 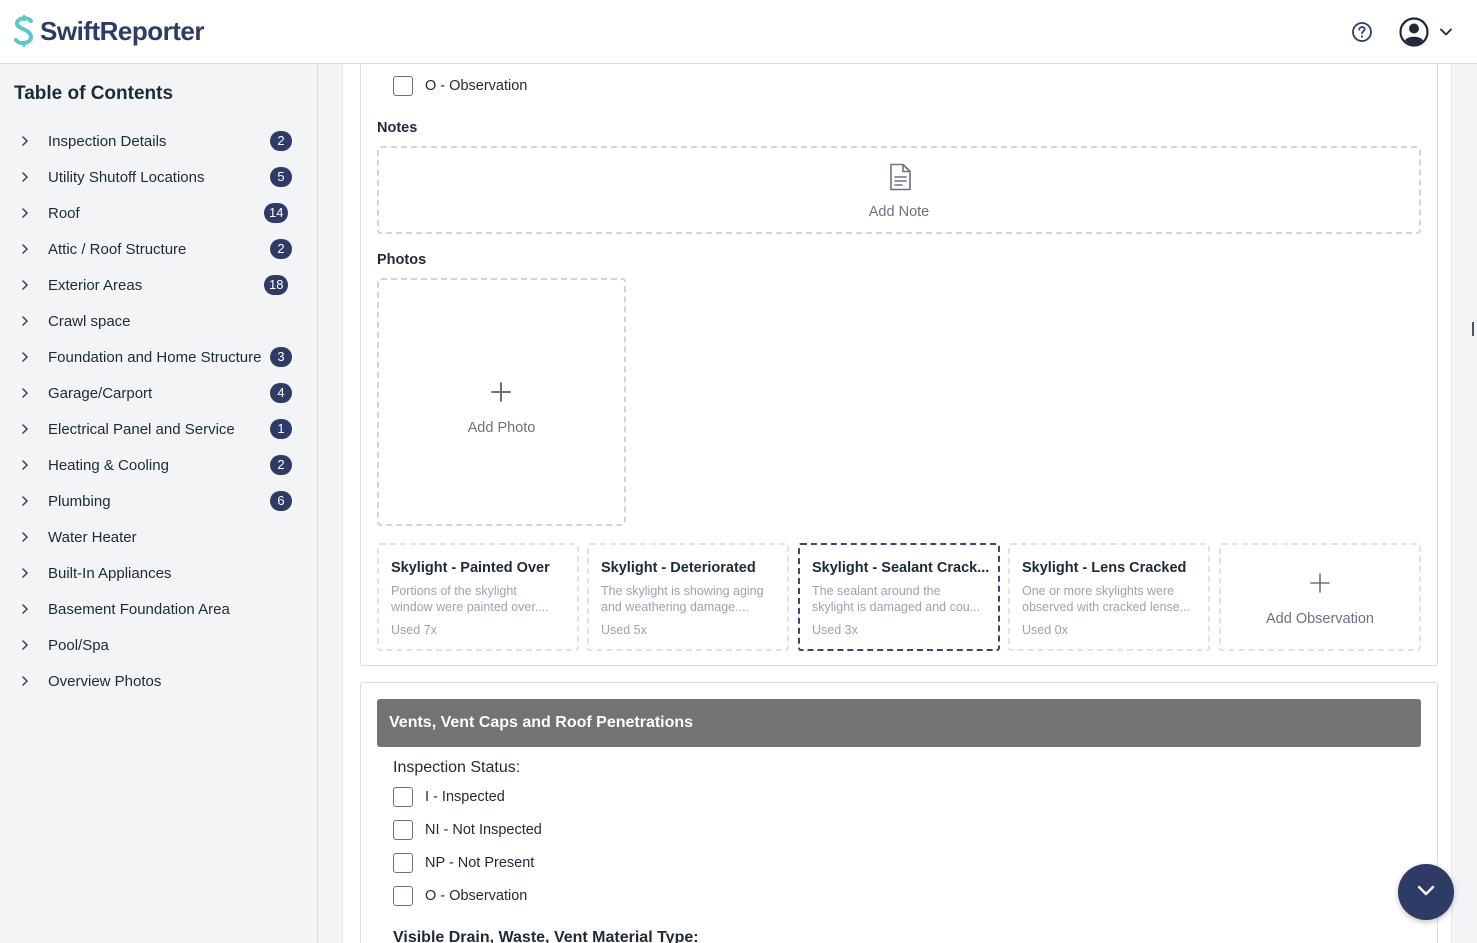 I want to click on scroll-down-button, so click(x=1426, y=892).